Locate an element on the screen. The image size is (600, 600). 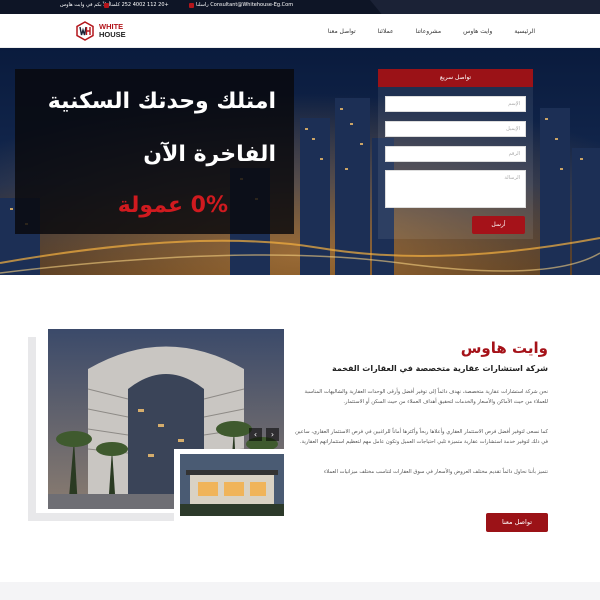
logo: WHITE HOUSE is located at coordinates (100, 31).